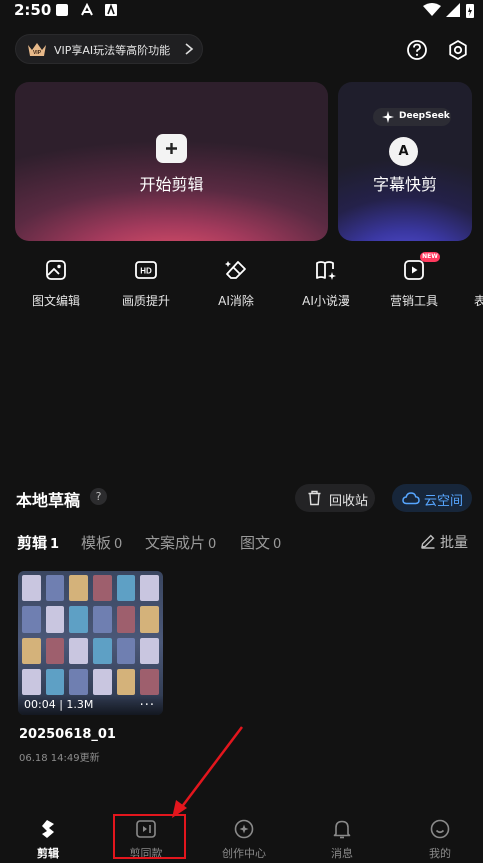 The height and width of the screenshot is (863, 483). I want to click on annotation-highlight-box, so click(149, 836).